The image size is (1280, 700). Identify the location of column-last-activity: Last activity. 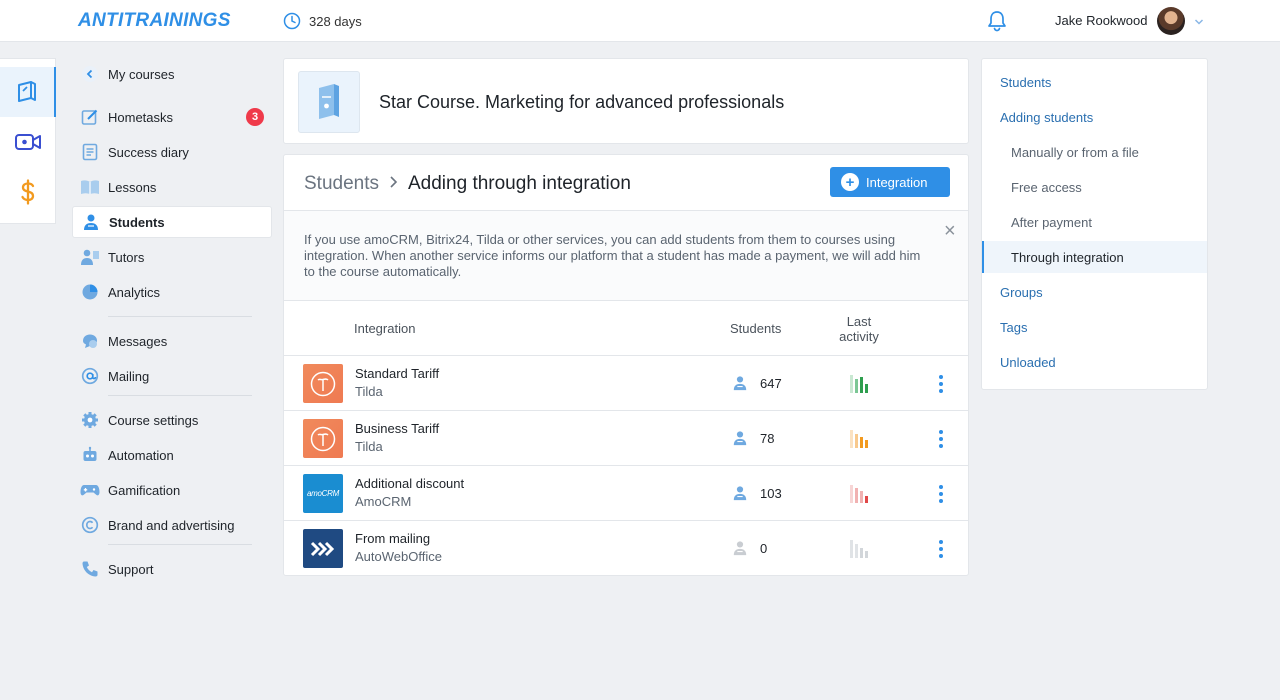
(859, 329).